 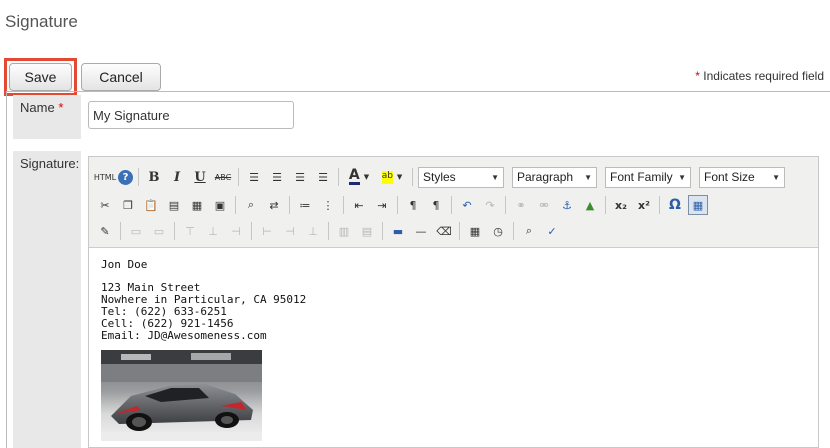 What do you see at coordinates (37, 107) in the screenshot?
I see `name-label-text: Name` at bounding box center [37, 107].